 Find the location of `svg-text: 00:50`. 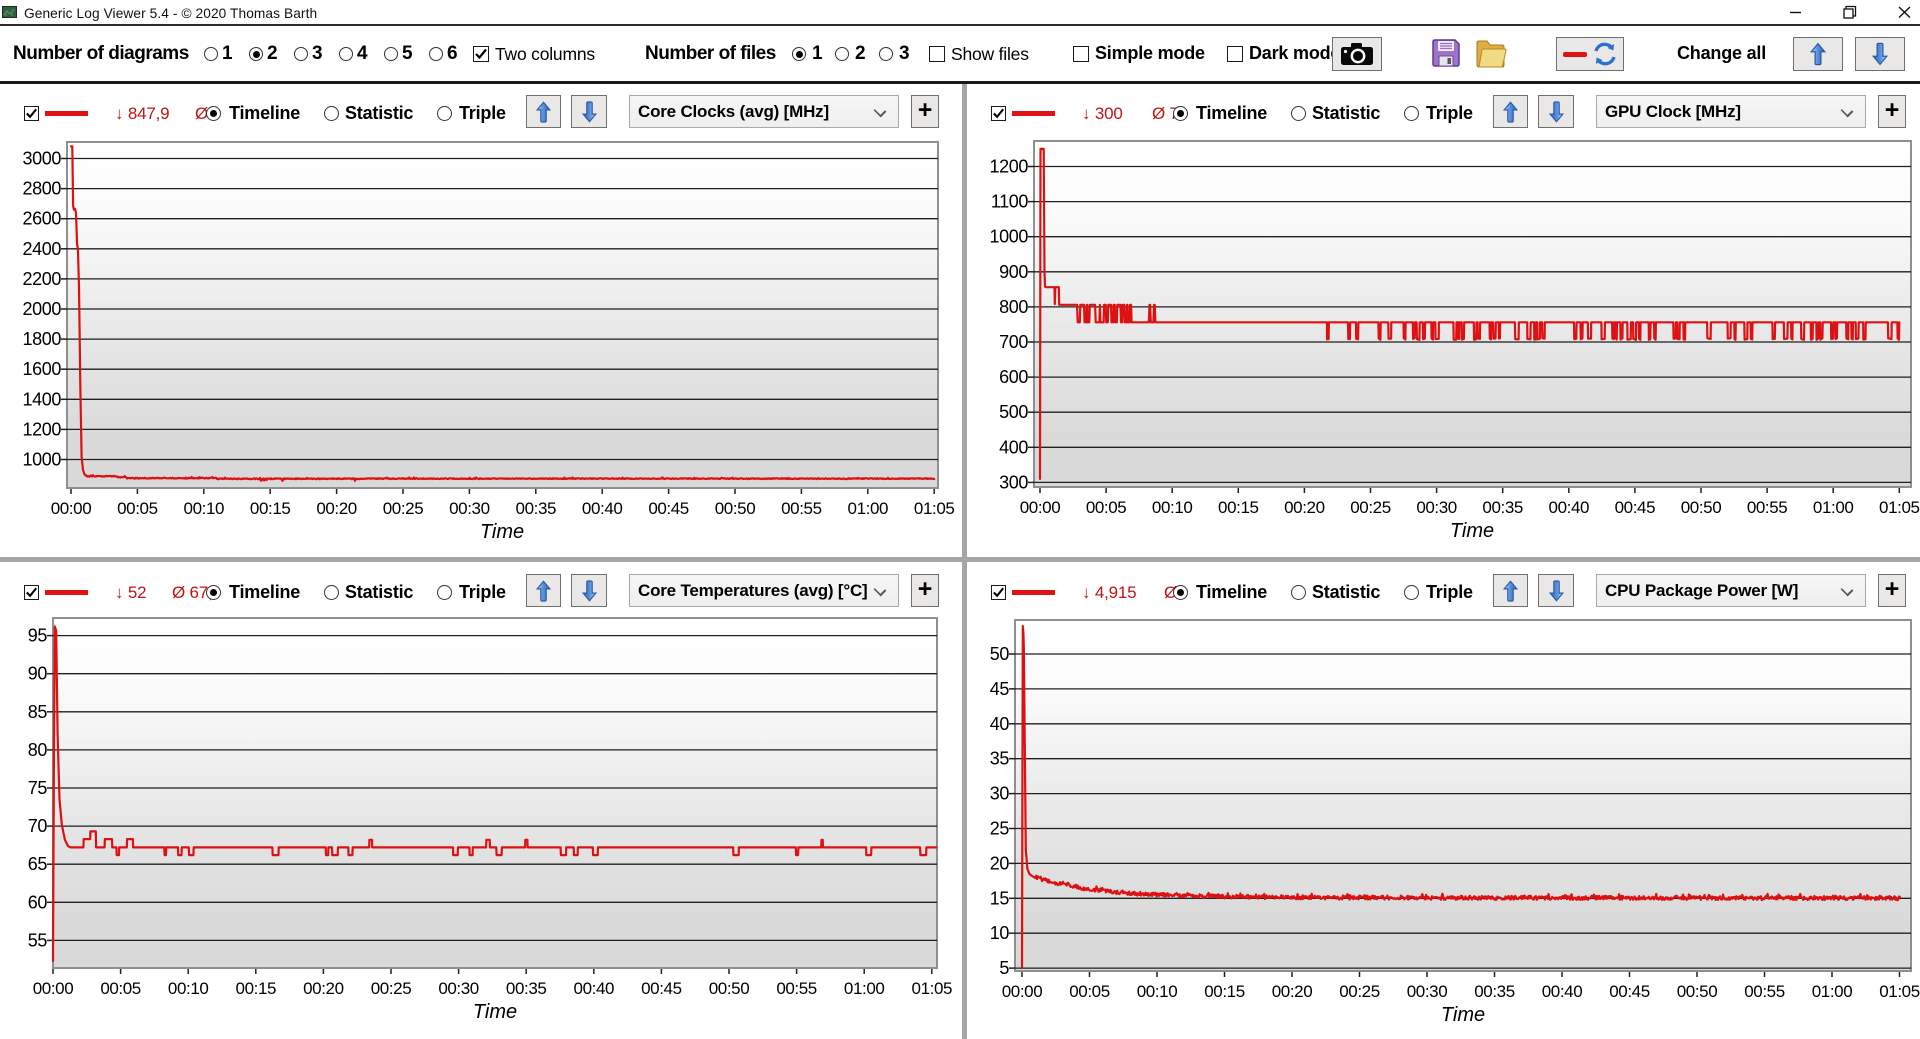

svg-text: 00:50 is located at coordinates (1697, 991).